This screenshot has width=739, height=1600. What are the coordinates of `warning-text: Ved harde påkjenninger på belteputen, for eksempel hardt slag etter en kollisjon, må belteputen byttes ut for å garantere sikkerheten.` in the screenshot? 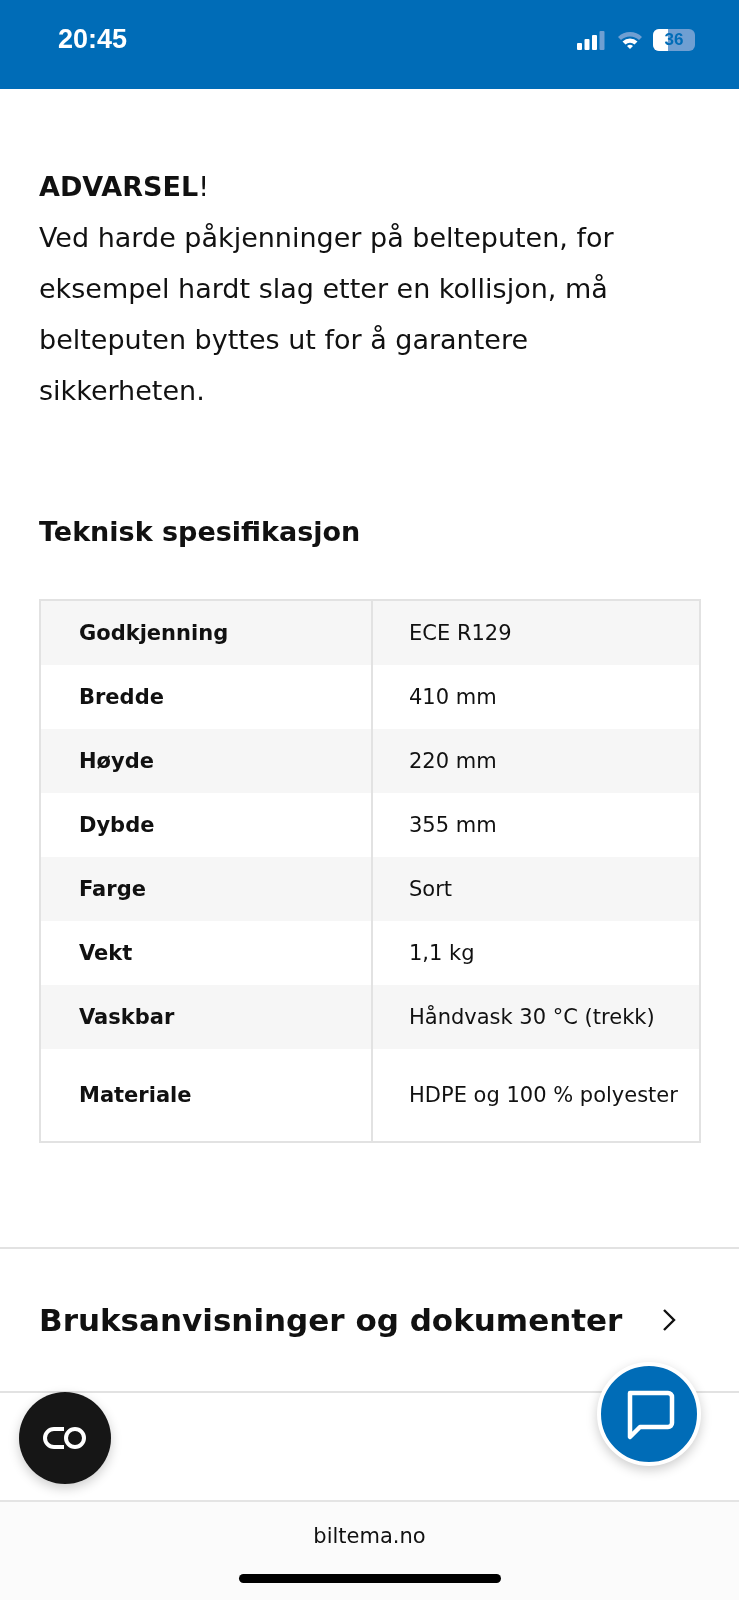 It's located at (327, 314).